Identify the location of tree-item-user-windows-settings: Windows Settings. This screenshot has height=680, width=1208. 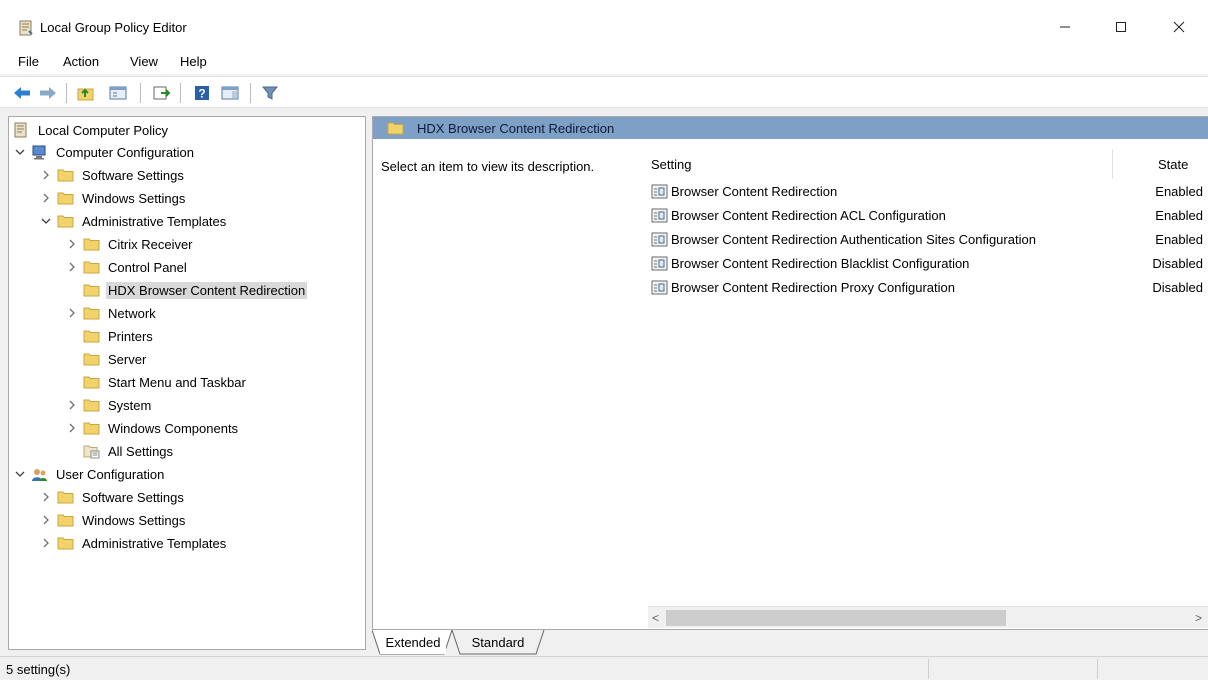
(113, 520).